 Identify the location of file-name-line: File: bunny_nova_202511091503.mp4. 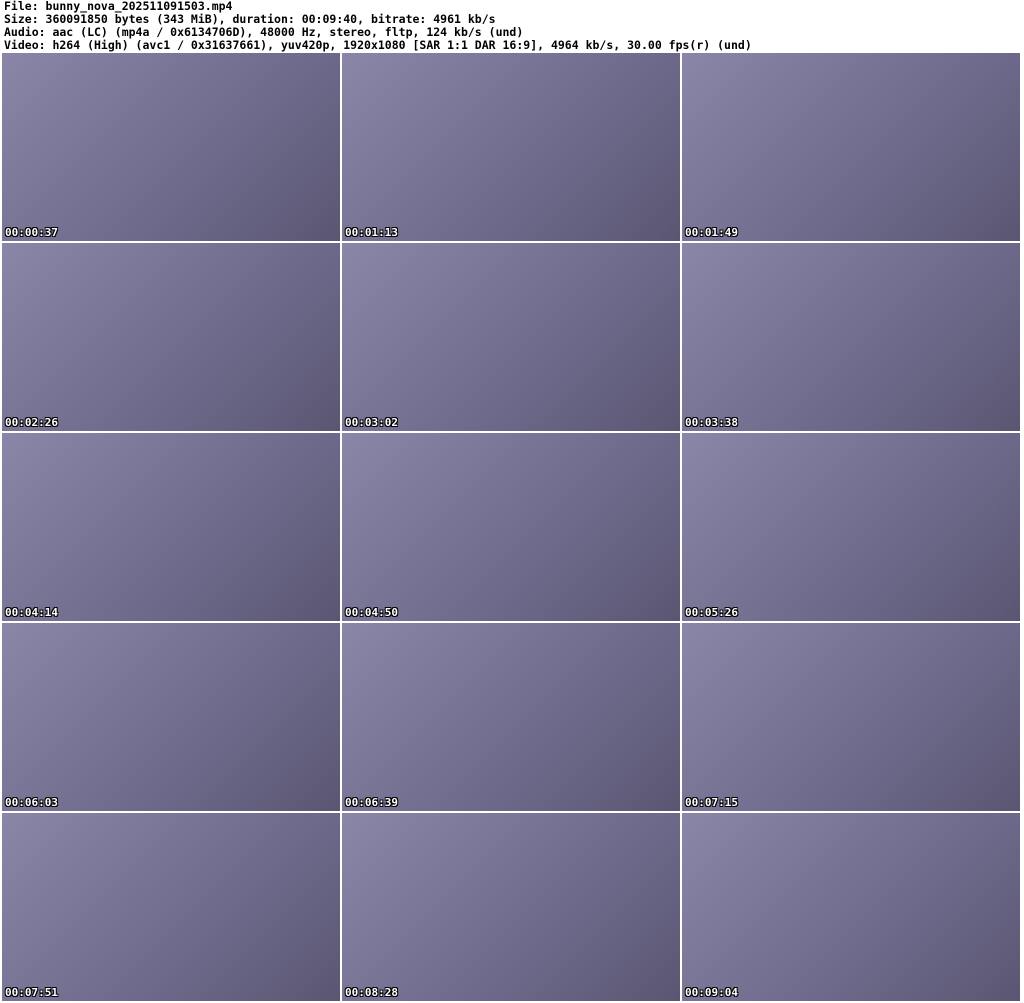
(118, 6).